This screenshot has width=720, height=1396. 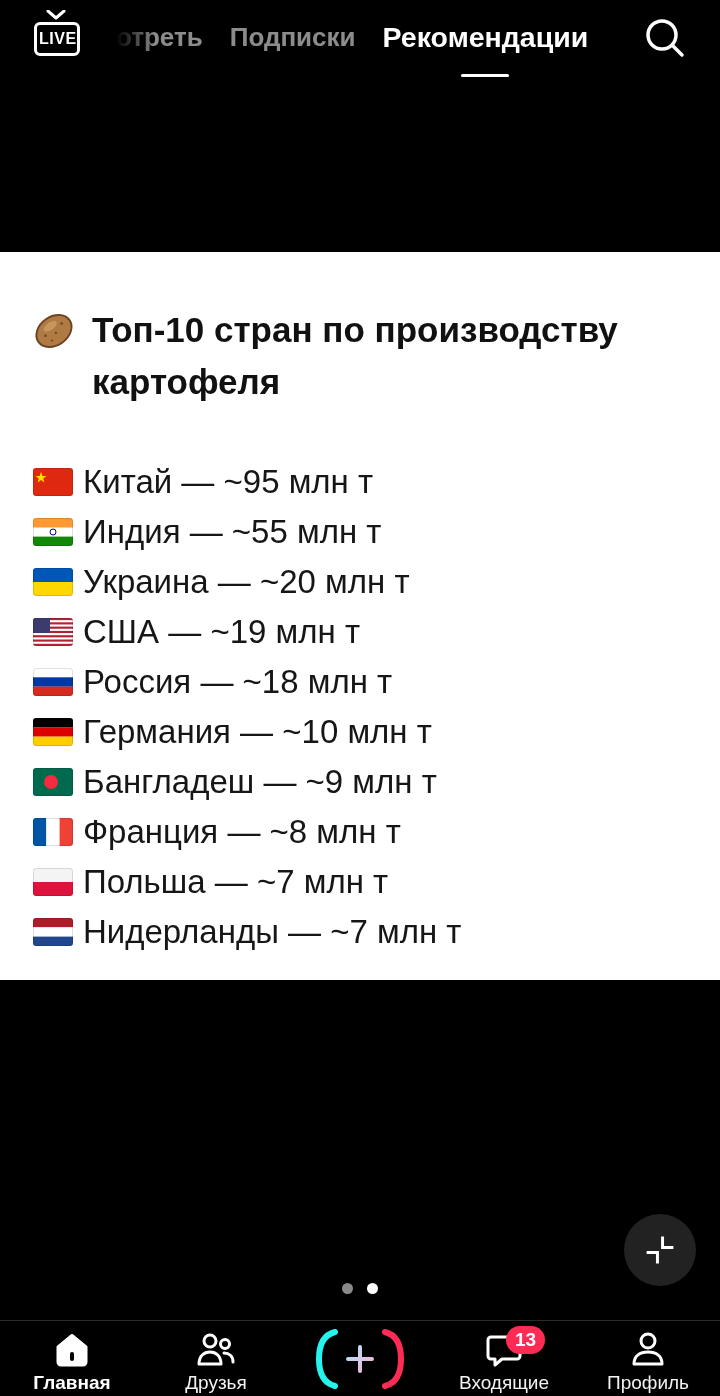 What do you see at coordinates (526, 1340) in the screenshot?
I see `unread-count-badge: 13` at bounding box center [526, 1340].